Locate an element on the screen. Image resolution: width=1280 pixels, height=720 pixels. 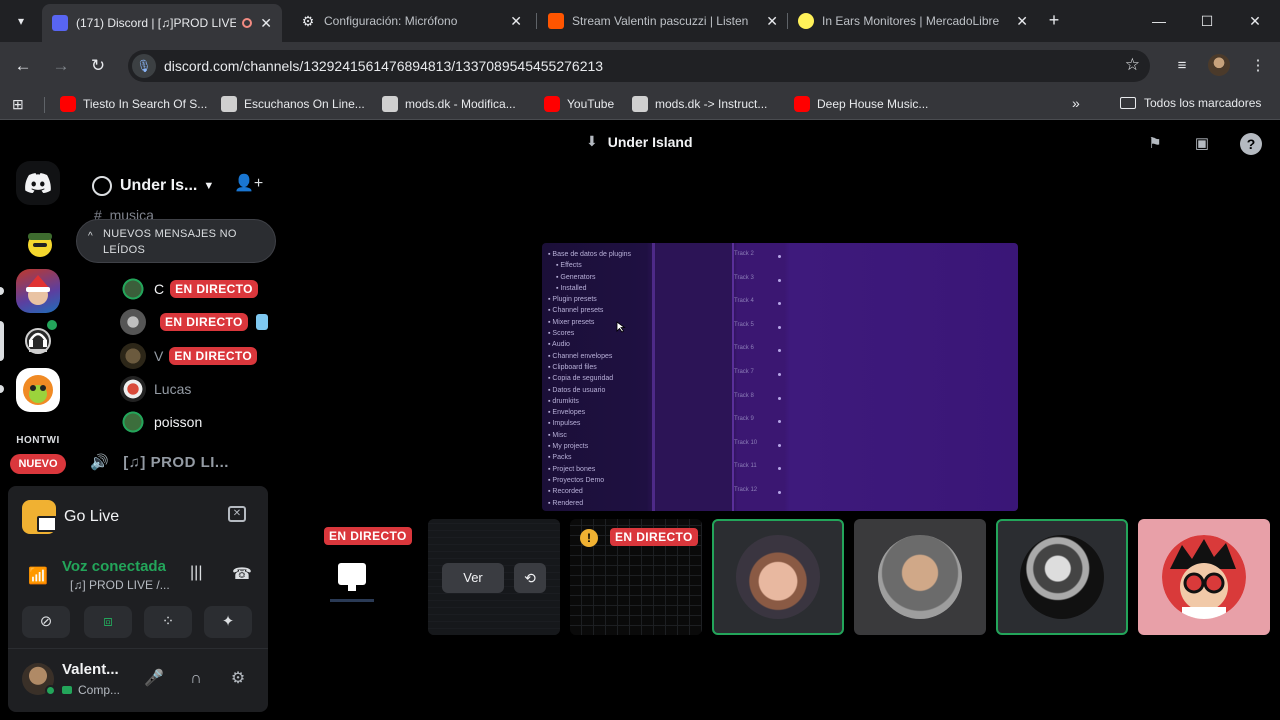
tab-discord: (171) Discord | [♫]PROD LIVE ✕ is located at coordinates (162, 23).